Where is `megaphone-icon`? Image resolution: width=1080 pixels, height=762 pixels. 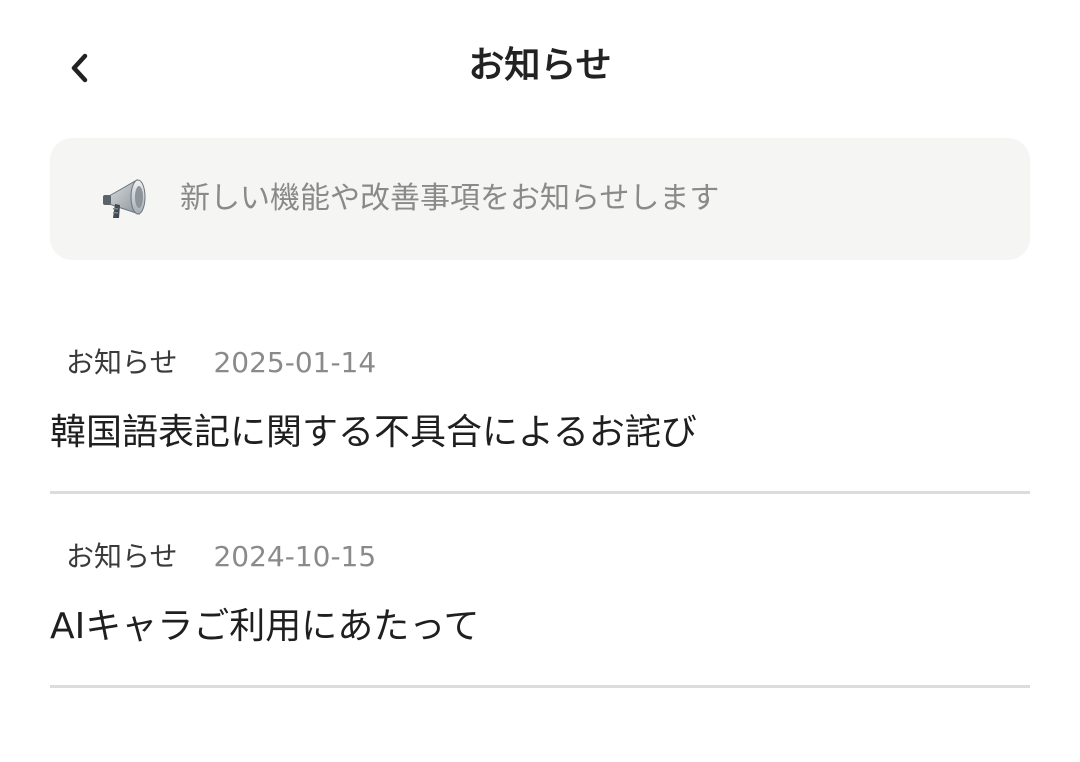
megaphone-icon is located at coordinates (124, 199).